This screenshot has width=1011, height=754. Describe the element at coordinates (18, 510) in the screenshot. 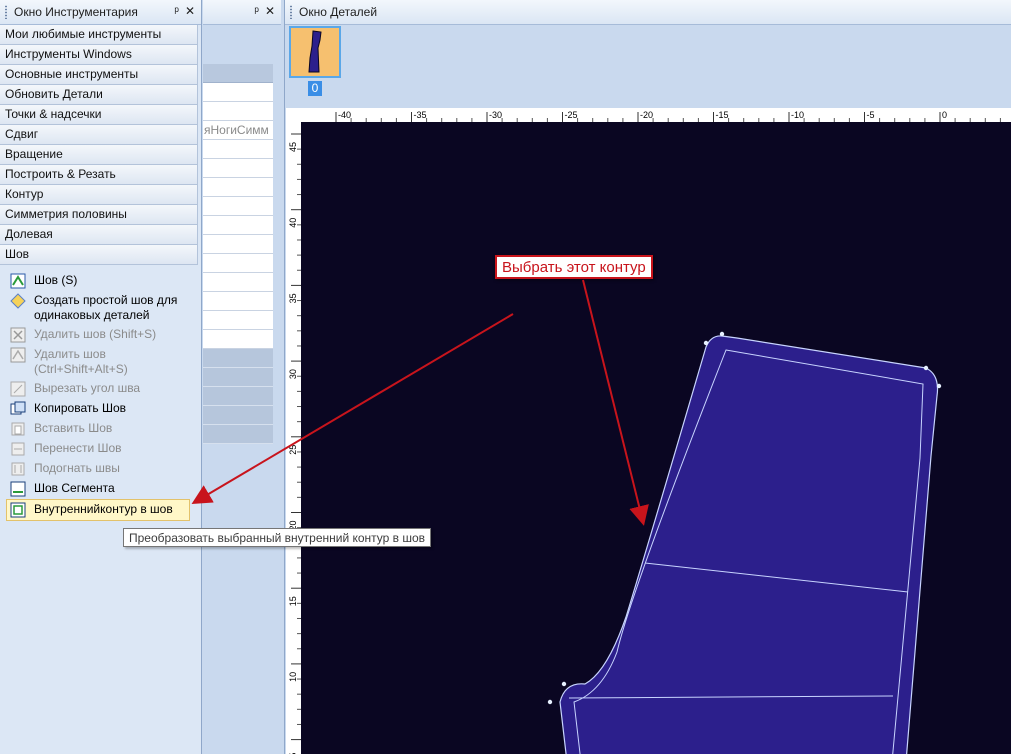

I see `inner-contour-icon` at that location.